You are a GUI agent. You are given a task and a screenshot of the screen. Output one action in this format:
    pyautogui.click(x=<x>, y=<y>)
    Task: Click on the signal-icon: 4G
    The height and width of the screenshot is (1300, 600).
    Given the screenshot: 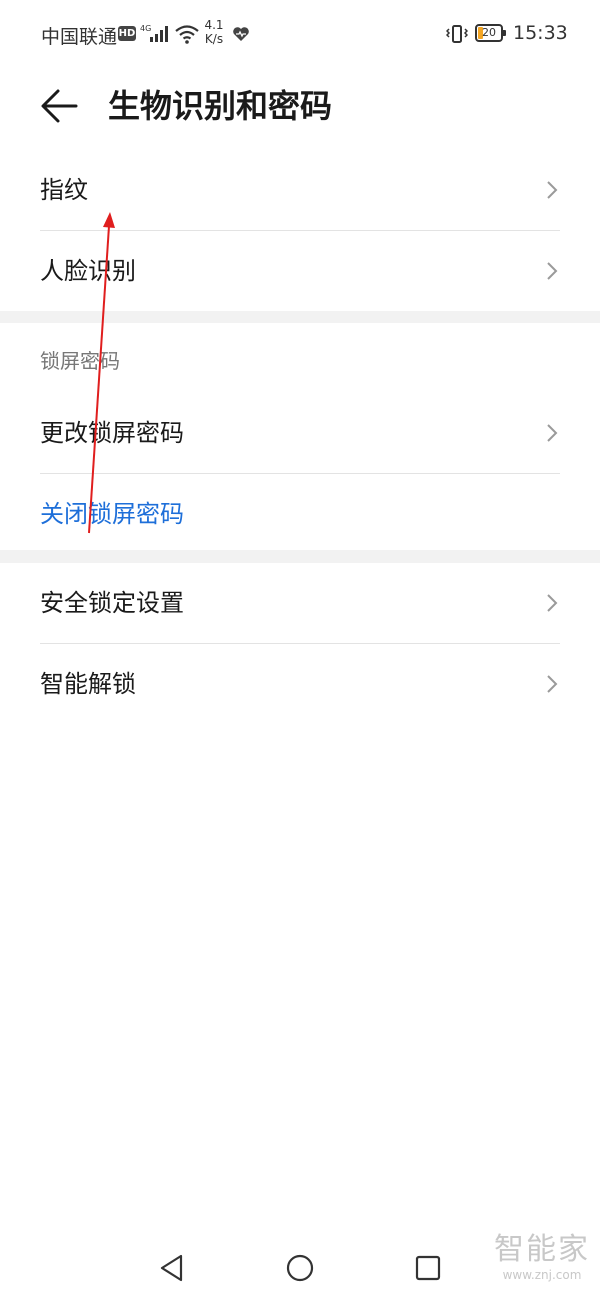 What is the action you would take?
    pyautogui.click(x=154, y=33)
    